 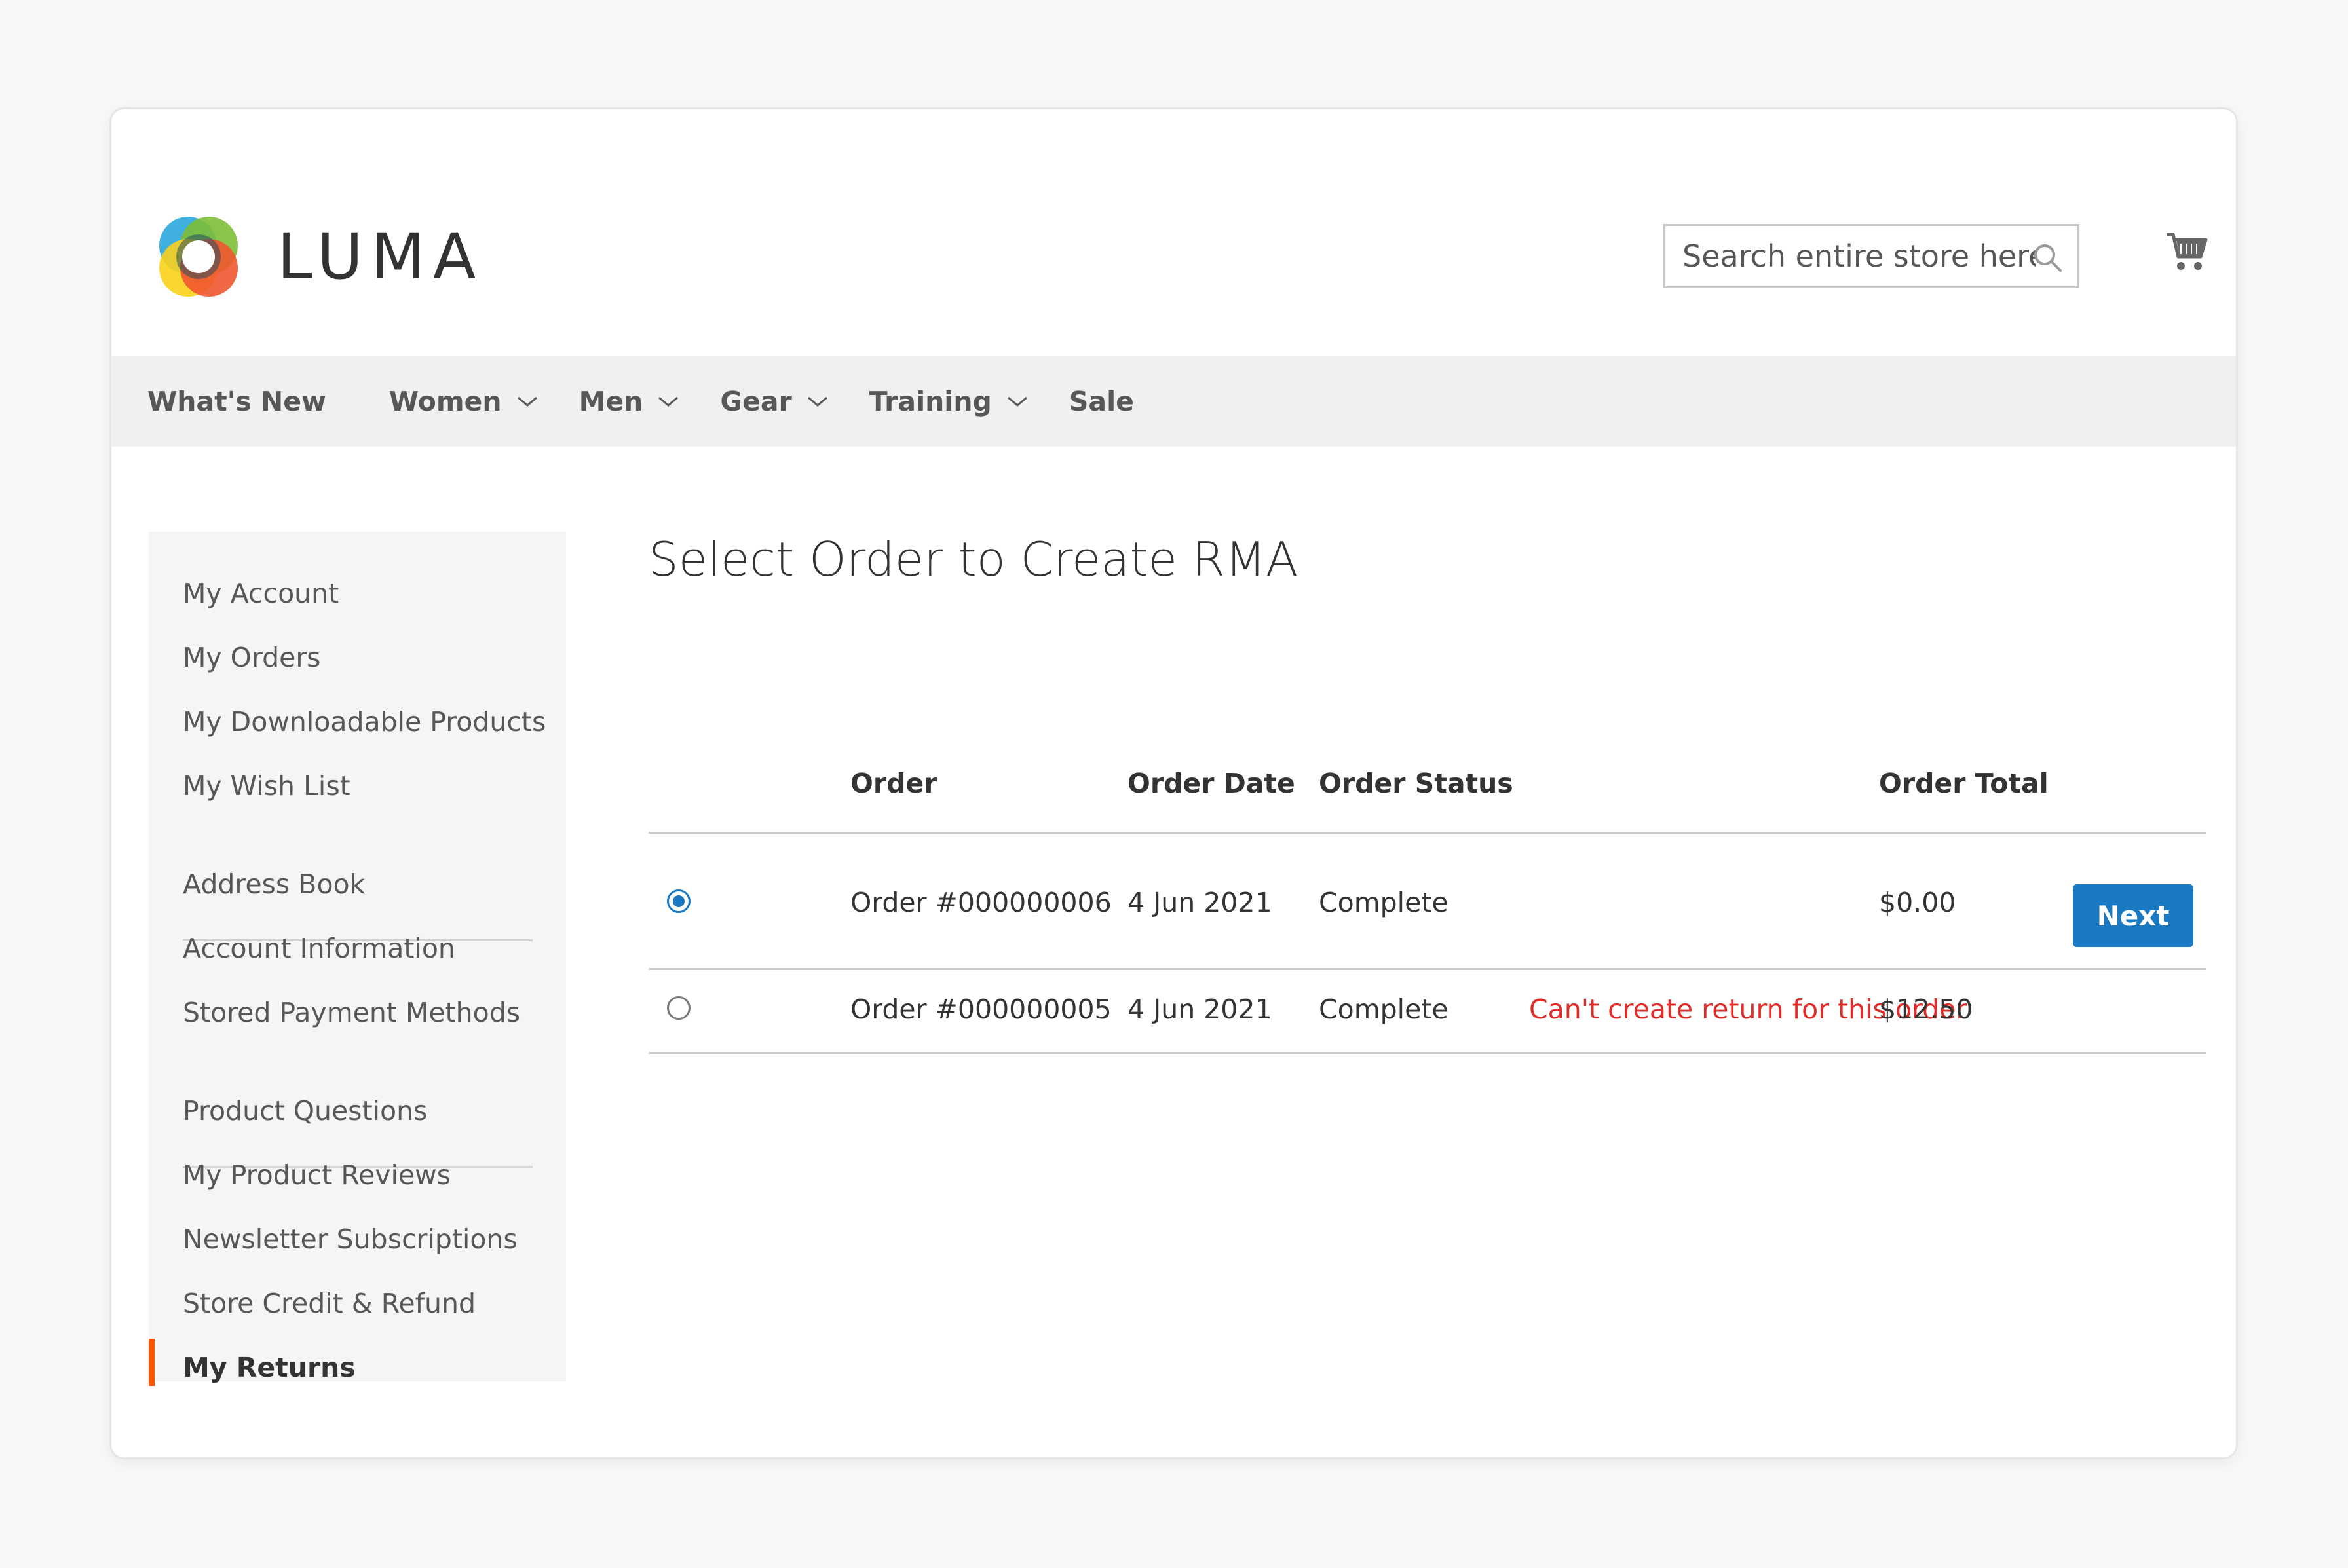 What do you see at coordinates (351, 1012) in the screenshot?
I see `sidebar-item-stored-payment-methods: Stored Payment Methods` at bounding box center [351, 1012].